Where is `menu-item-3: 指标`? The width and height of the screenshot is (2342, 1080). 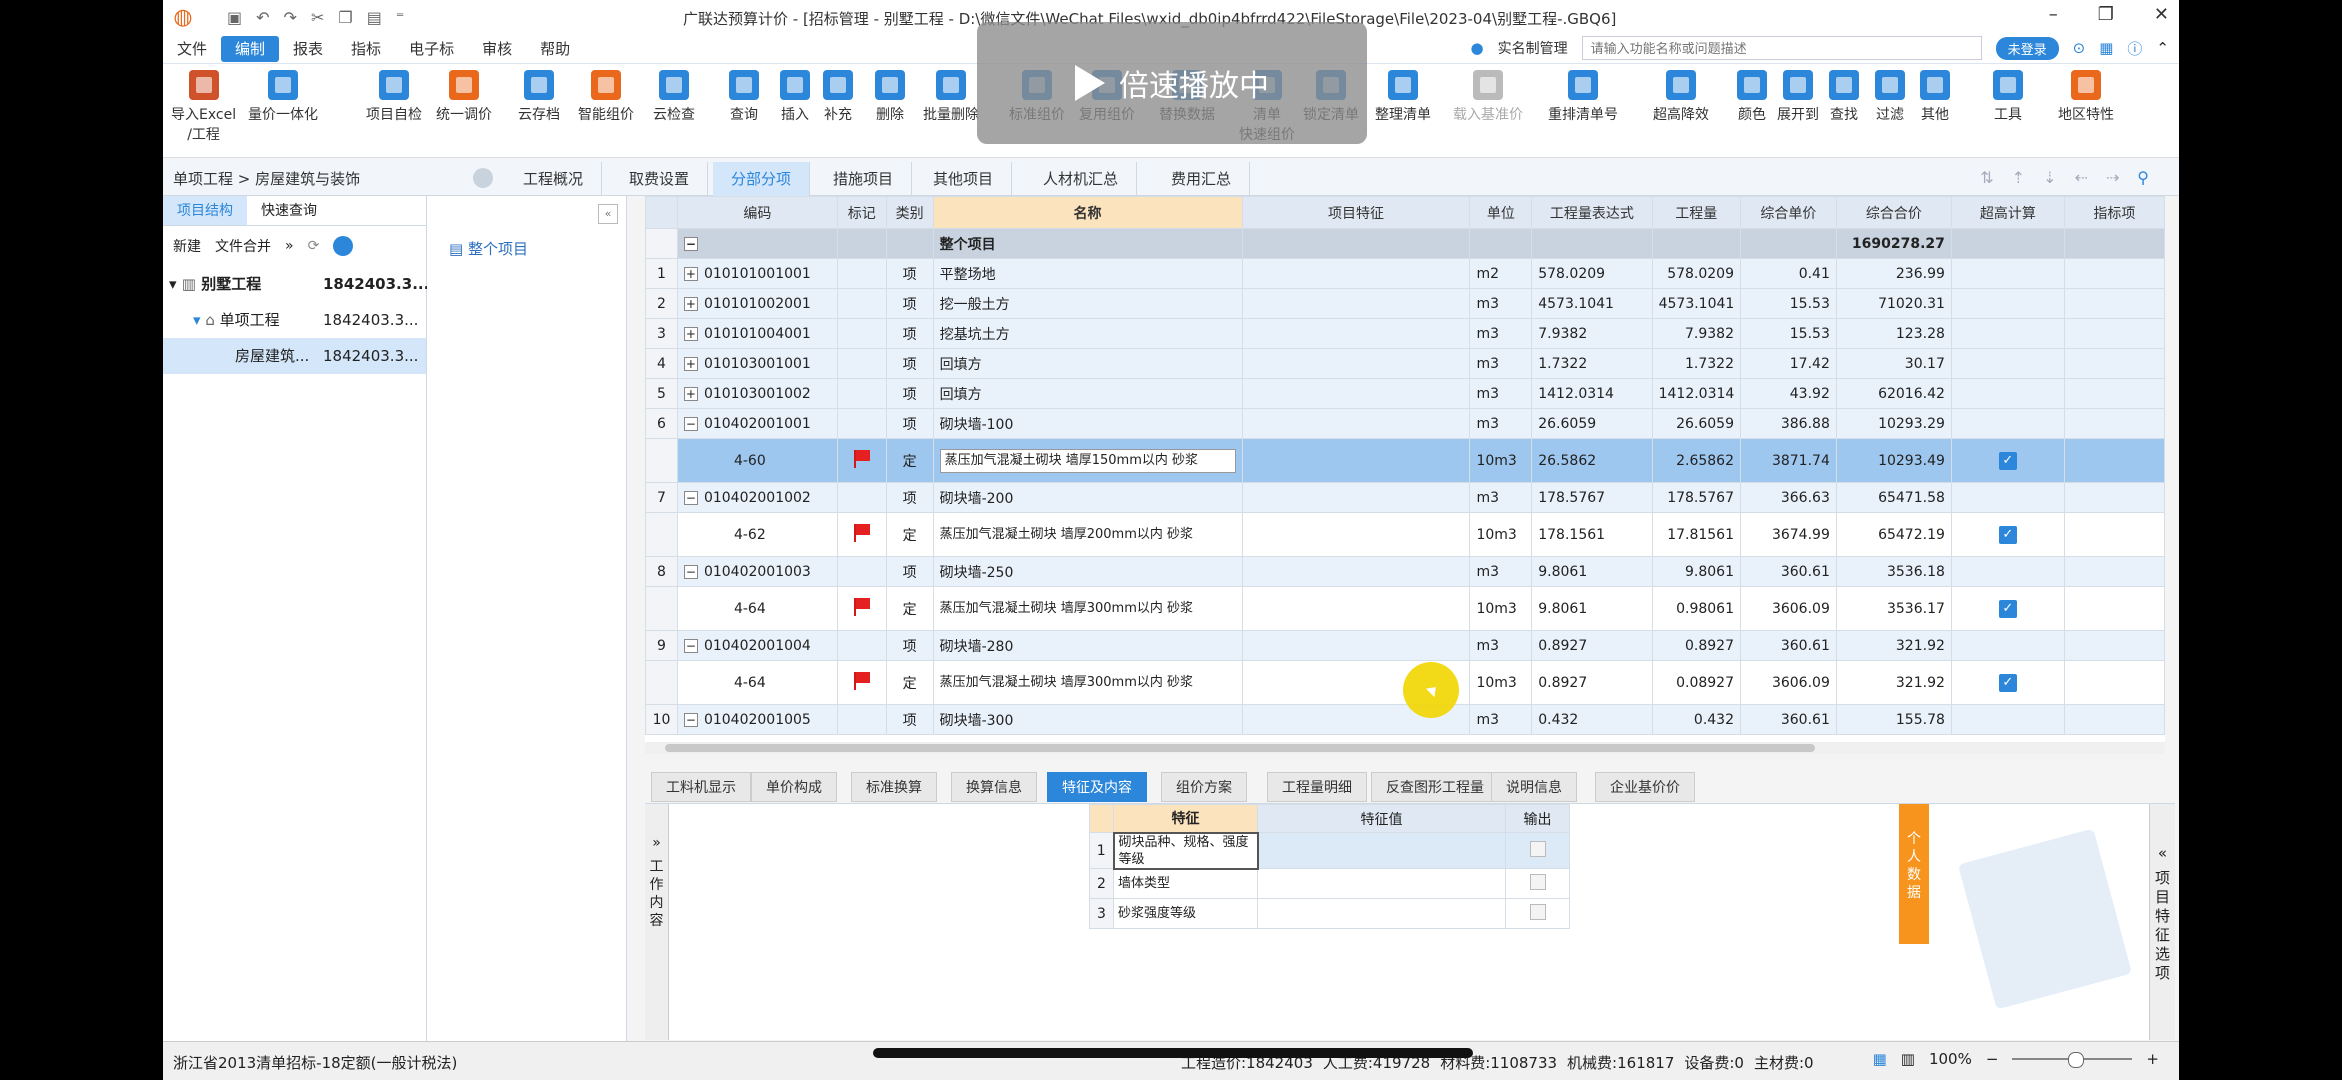
menu-item-3: 指标 is located at coordinates (366, 49).